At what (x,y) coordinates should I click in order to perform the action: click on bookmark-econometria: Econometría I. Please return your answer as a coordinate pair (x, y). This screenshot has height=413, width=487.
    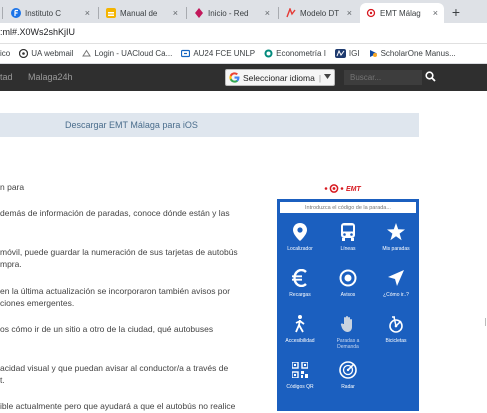
    Looking at the image, I should click on (295, 53).